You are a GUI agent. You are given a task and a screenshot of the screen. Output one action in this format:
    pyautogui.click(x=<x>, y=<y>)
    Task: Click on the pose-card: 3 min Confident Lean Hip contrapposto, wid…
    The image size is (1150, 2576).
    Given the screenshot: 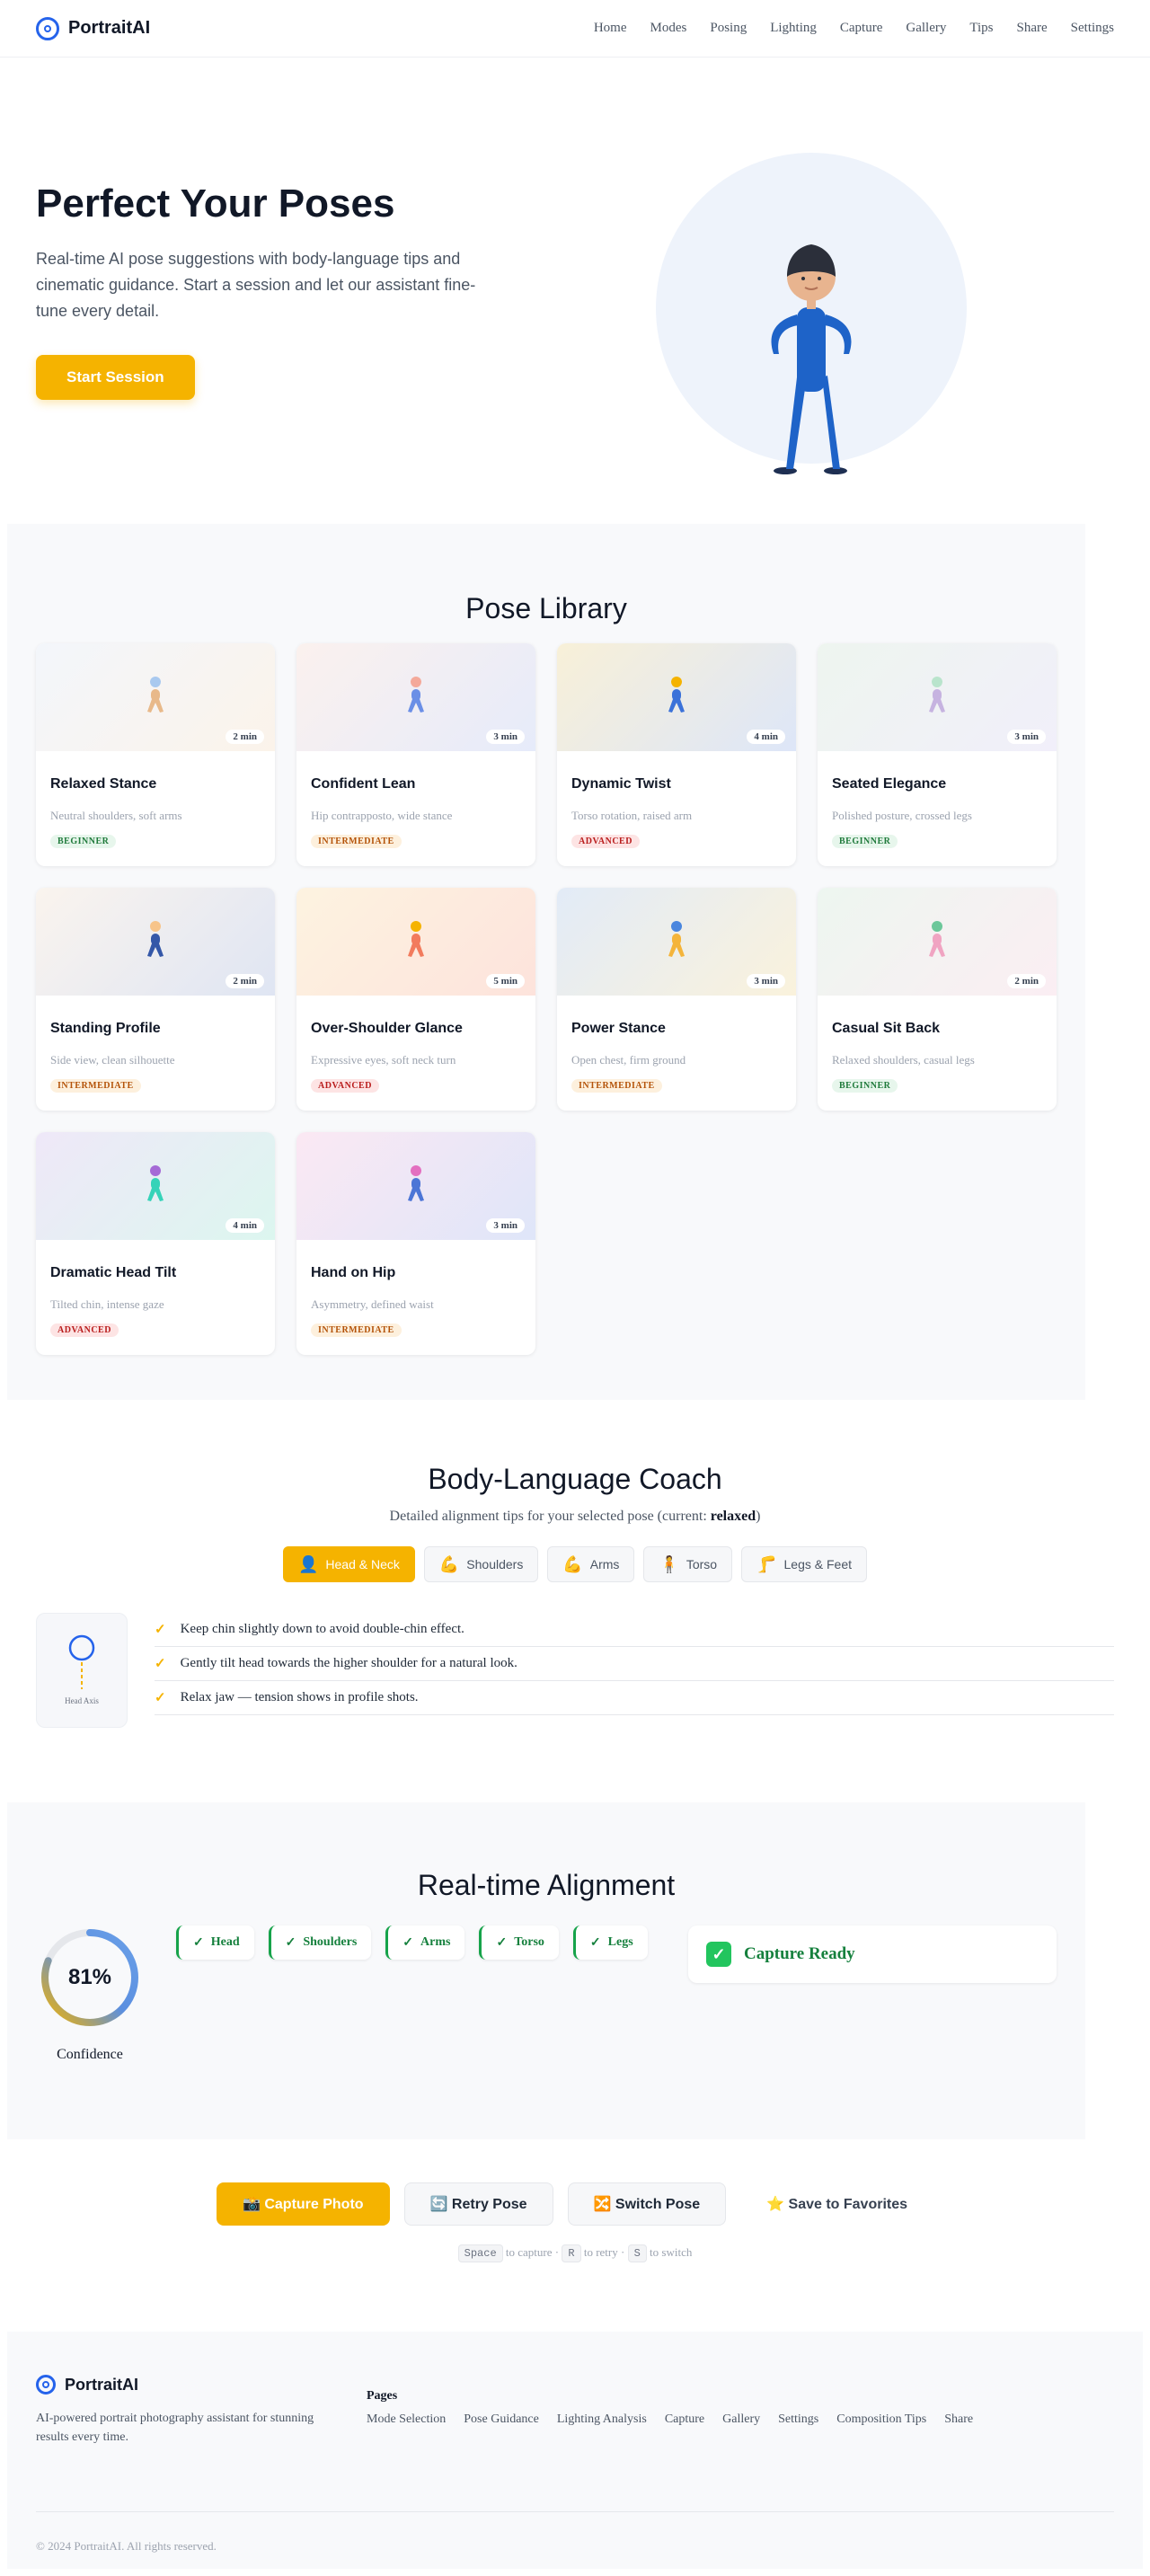 What is the action you would take?
    pyautogui.click(x=415, y=754)
    